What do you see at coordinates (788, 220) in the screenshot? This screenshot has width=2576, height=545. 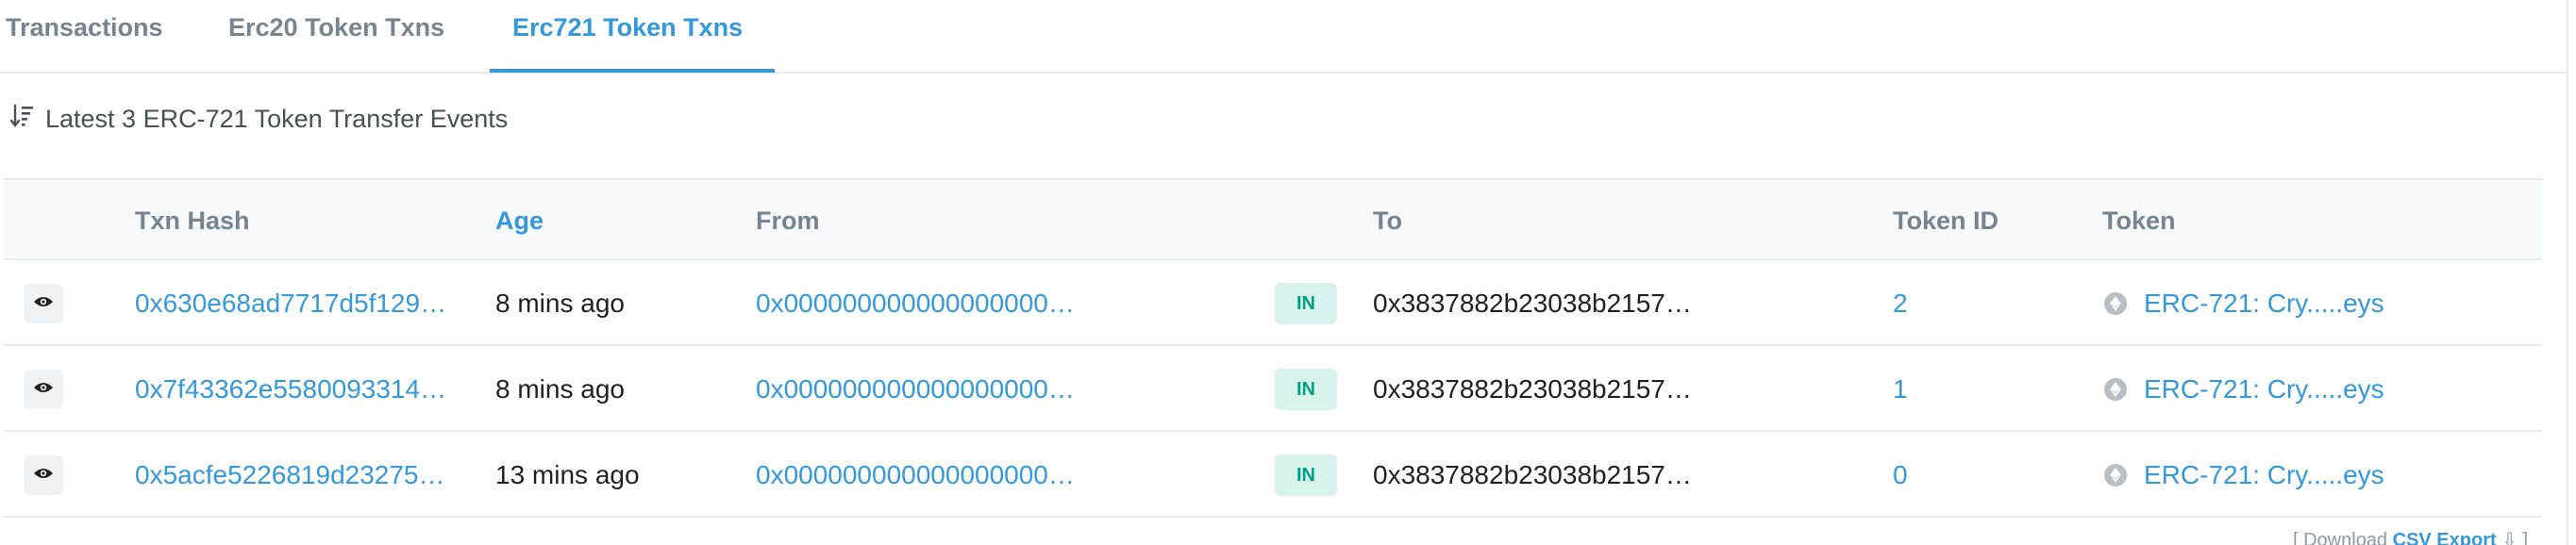 I see `column-header-from: From` at bounding box center [788, 220].